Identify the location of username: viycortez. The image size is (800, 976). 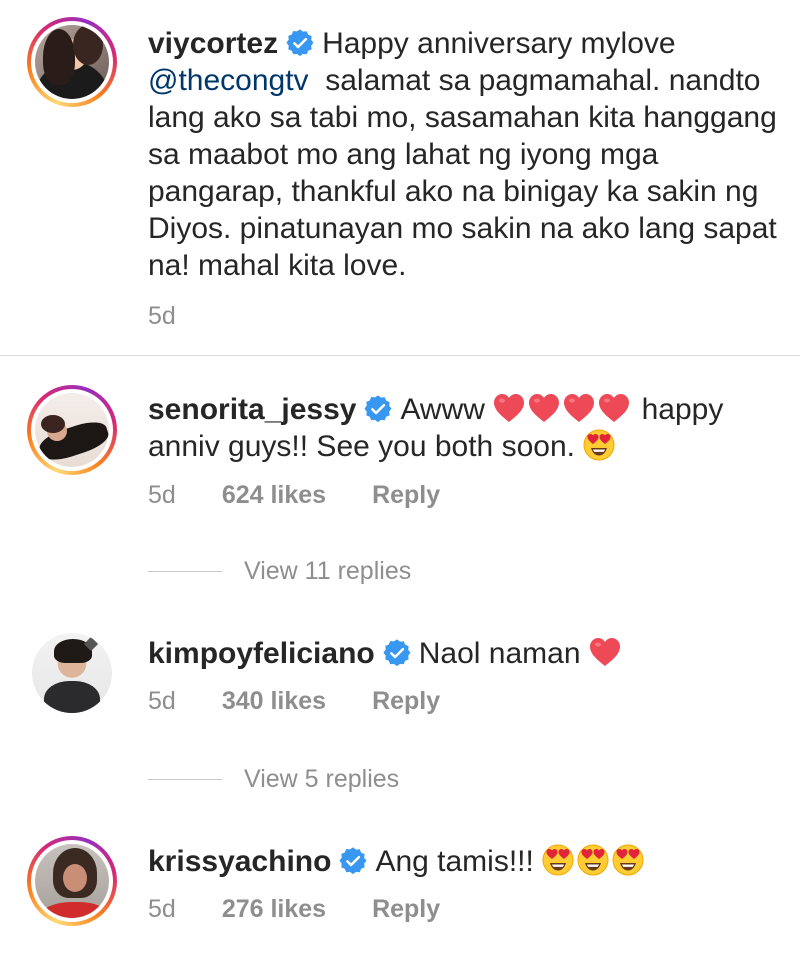
(213, 43).